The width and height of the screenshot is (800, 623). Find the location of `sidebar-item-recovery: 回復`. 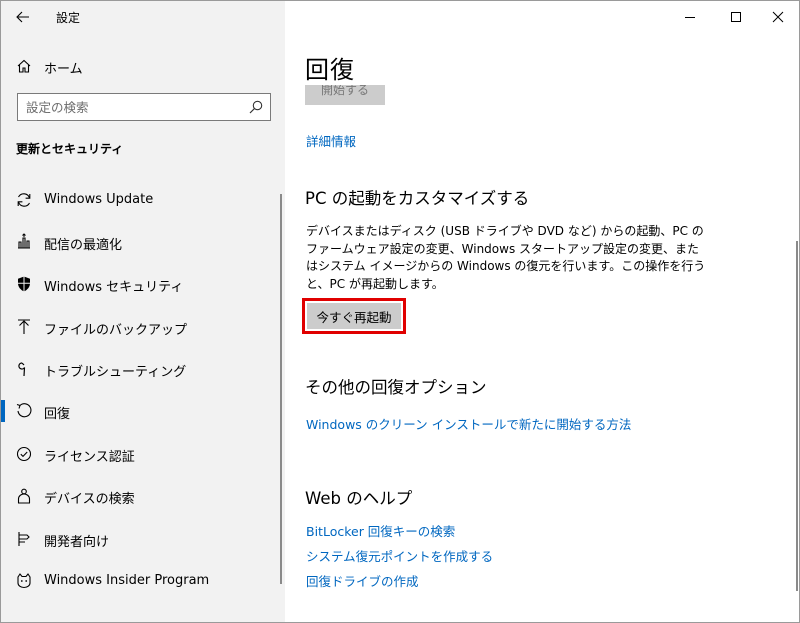

sidebar-item-recovery: 回復 is located at coordinates (143, 411).